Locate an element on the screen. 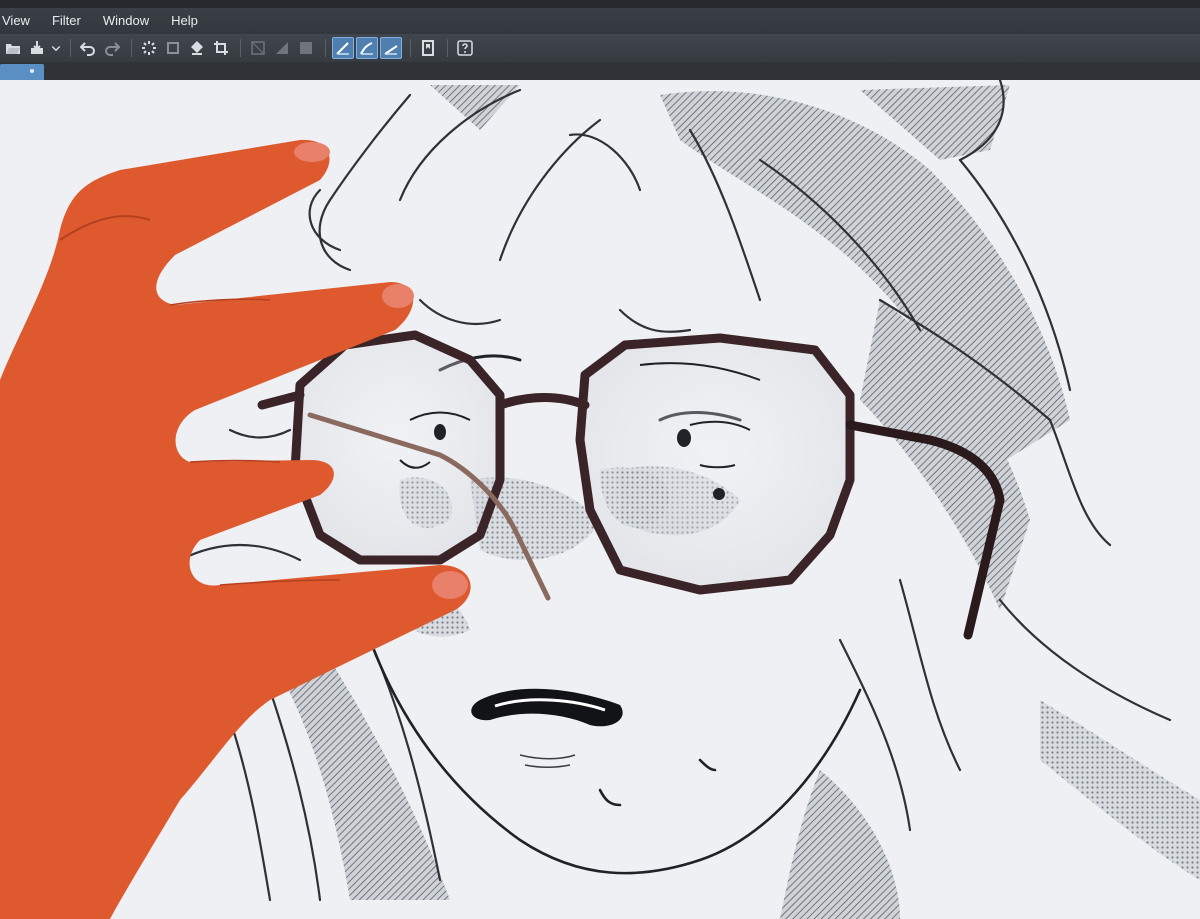  document-tab-strip is located at coordinates (600, 71).